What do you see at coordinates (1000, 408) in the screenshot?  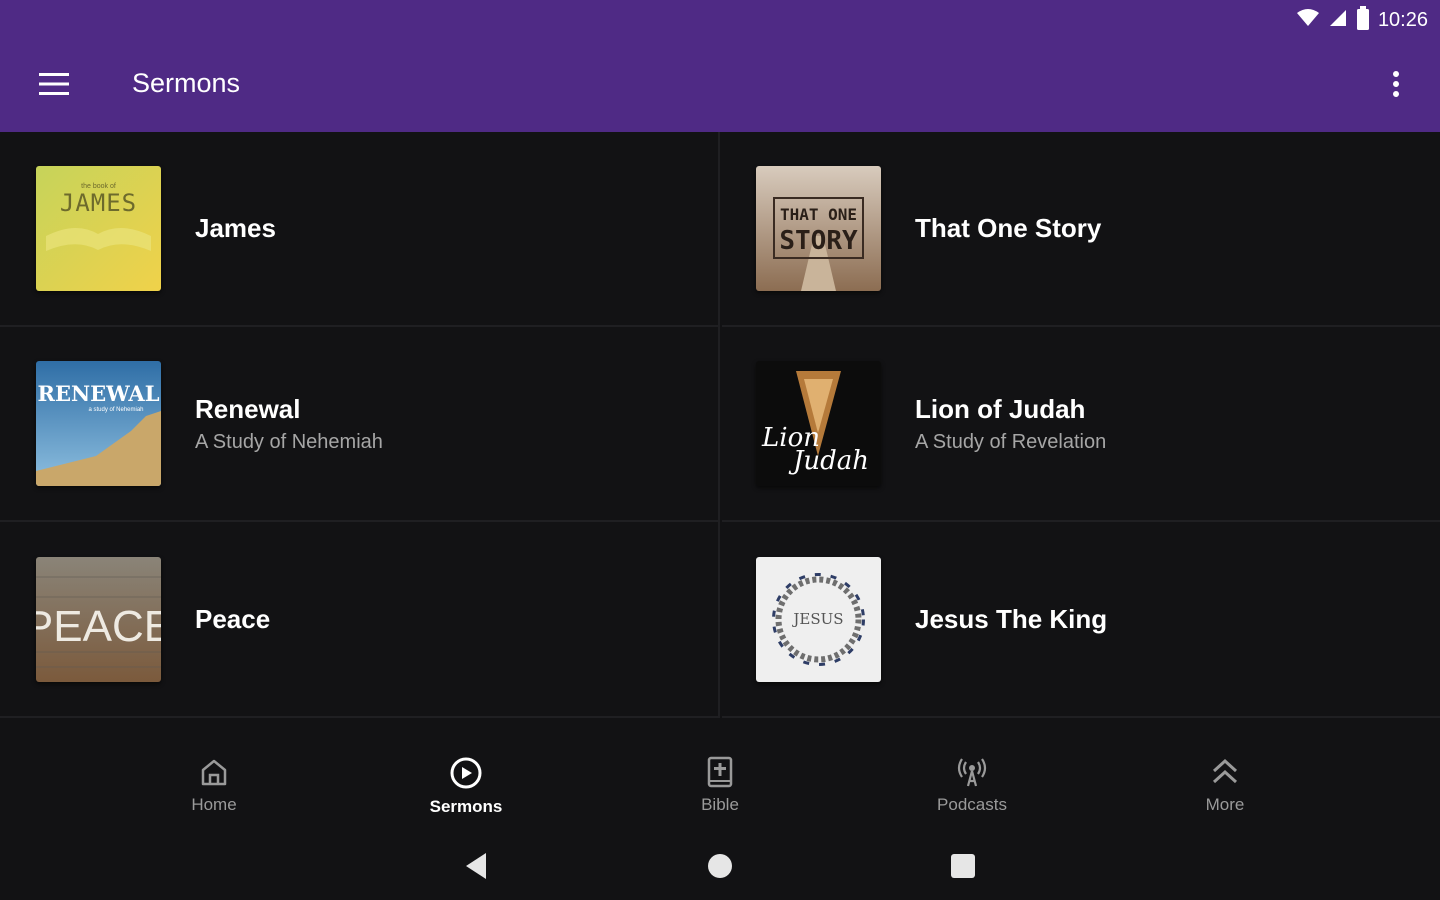 I see `sermon-title: Lion of Judah` at bounding box center [1000, 408].